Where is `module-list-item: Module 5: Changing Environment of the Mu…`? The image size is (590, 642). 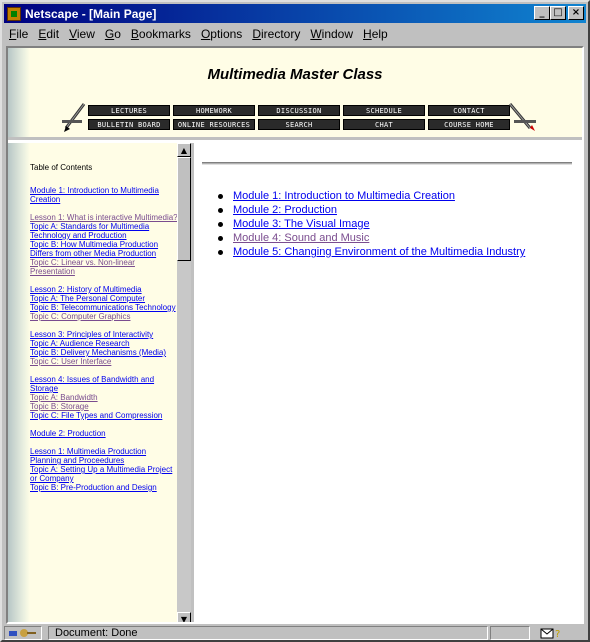 module-list-item: Module 5: Changing Environment of the Mu… is located at coordinates (369, 252).